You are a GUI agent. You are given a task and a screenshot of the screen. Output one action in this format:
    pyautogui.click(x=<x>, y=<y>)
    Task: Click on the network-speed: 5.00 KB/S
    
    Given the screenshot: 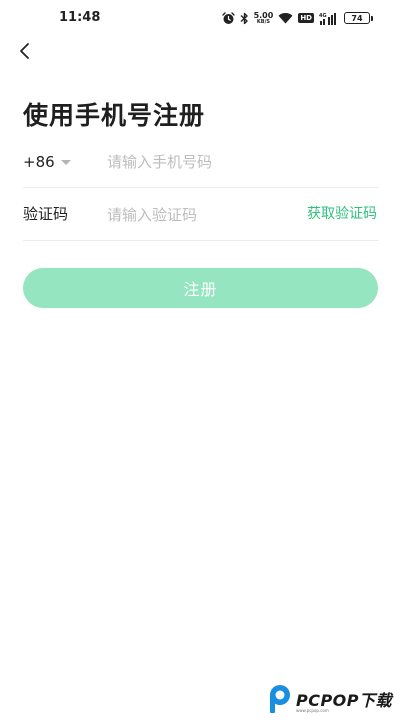 What is the action you would take?
    pyautogui.click(x=264, y=18)
    